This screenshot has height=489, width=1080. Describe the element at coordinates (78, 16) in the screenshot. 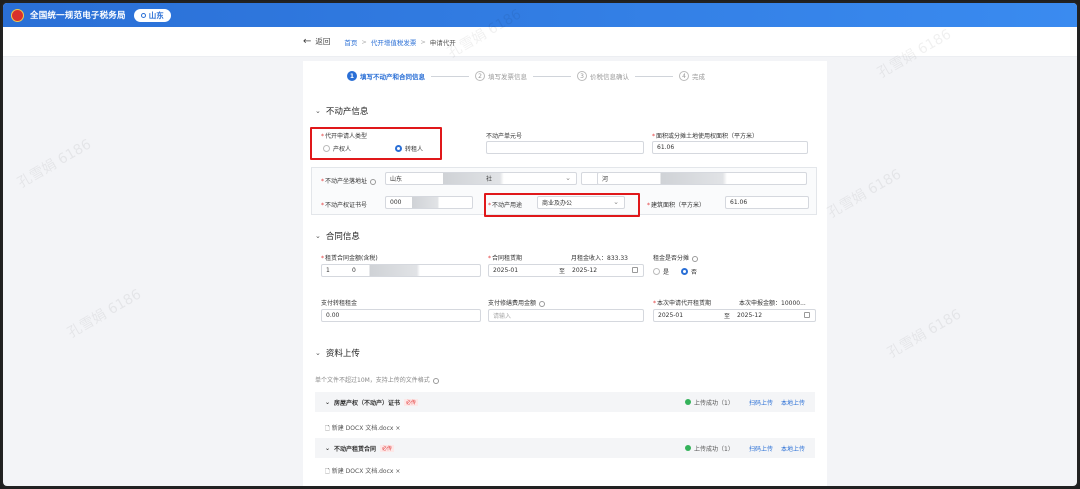

I see `site-title: 全国统一规范电子税务局` at that location.